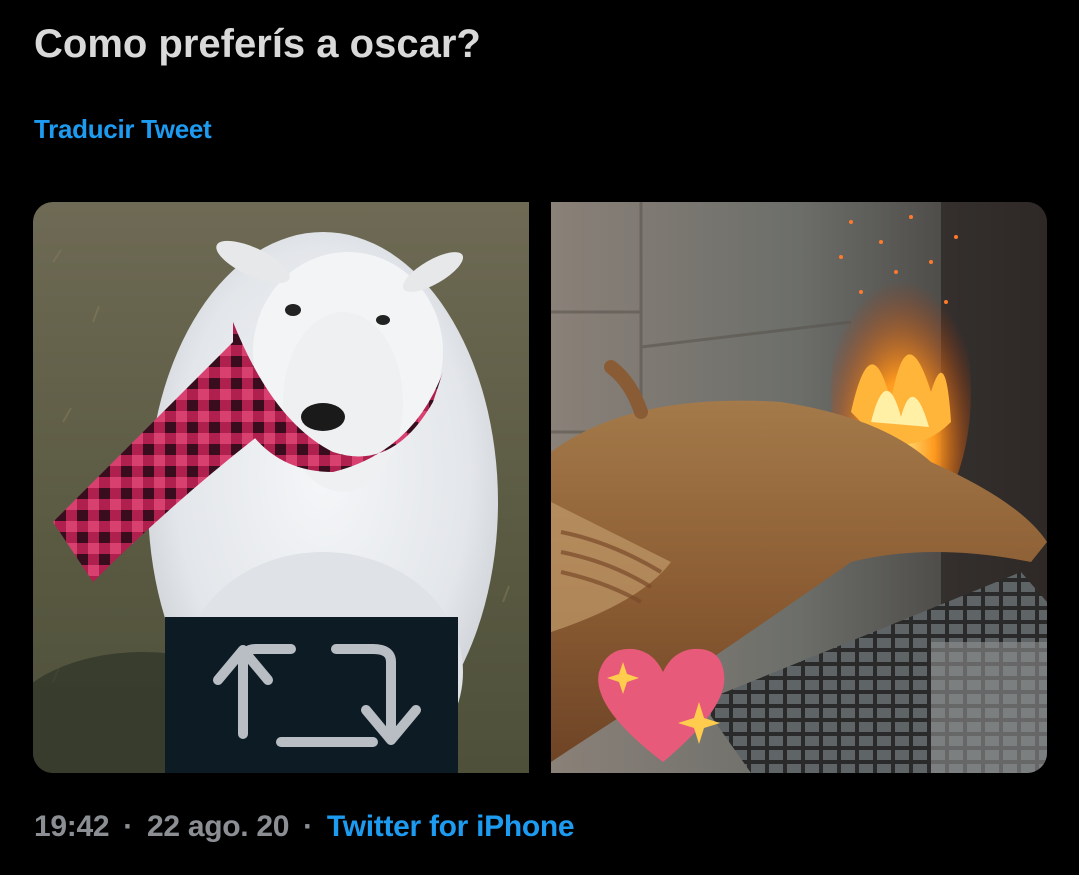  Describe the element at coordinates (218, 826) in the screenshot. I see `tweet-date: 22 ago. 20` at that location.